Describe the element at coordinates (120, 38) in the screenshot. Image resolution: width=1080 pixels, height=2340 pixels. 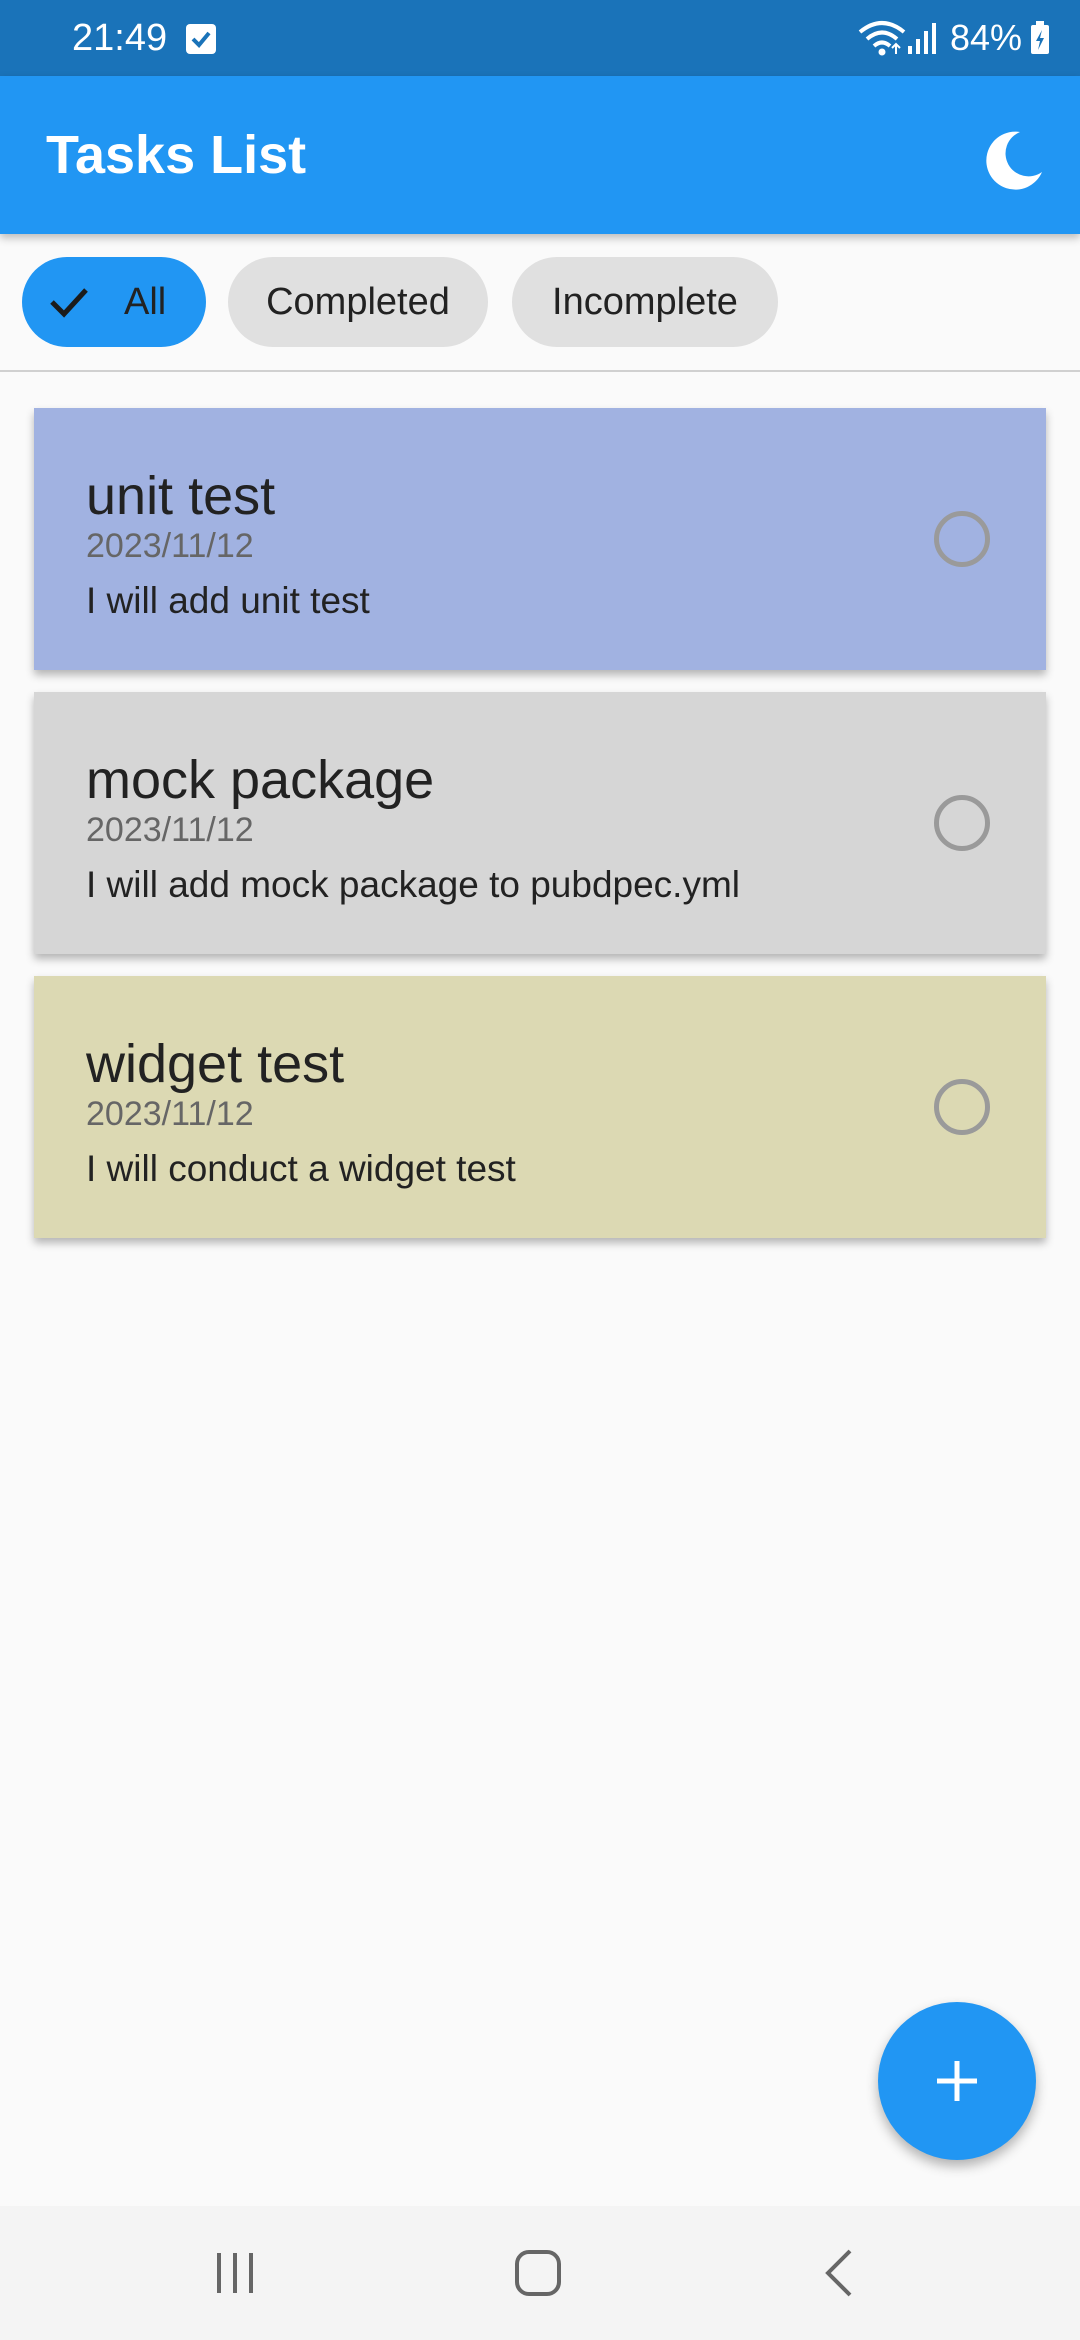
I see `status-time: 21:49` at that location.